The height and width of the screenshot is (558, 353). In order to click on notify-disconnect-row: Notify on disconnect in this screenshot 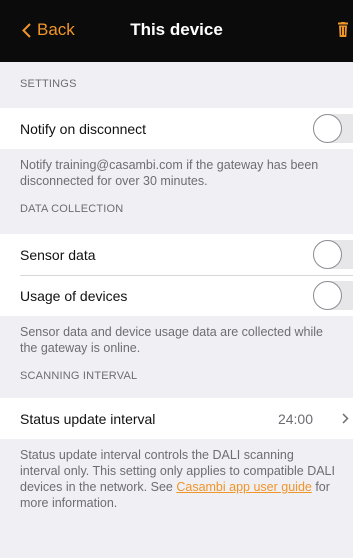, I will do `click(176, 128)`.